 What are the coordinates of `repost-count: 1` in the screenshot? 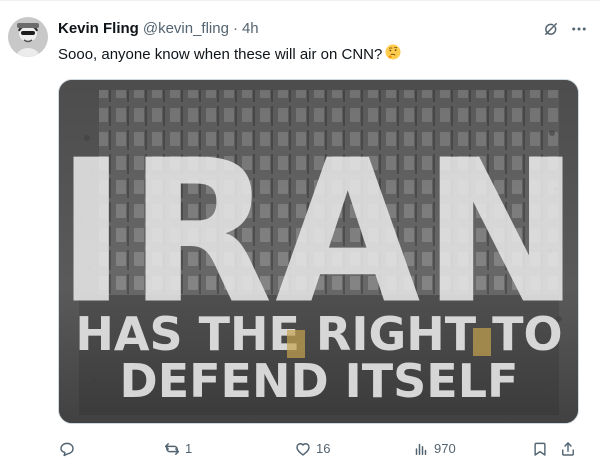 It's located at (189, 448).